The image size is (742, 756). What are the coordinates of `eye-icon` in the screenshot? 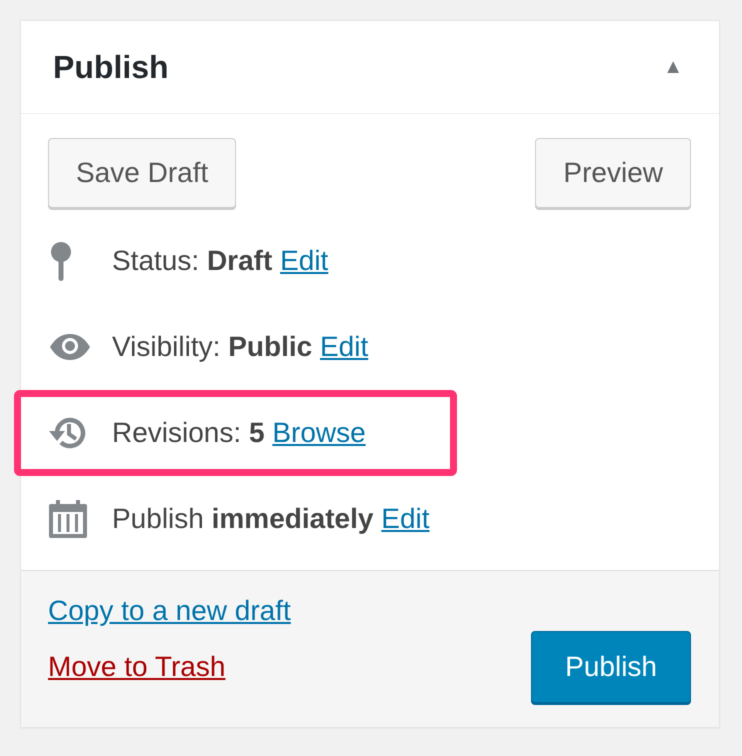 It's located at (70, 347).